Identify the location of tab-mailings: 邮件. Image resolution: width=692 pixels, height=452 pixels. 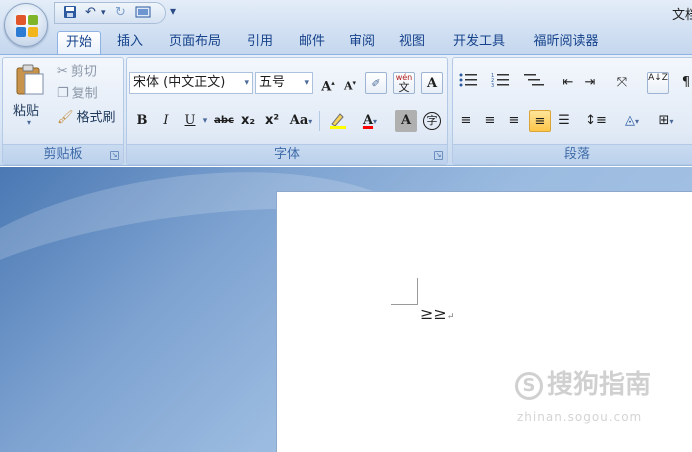
(312, 42).